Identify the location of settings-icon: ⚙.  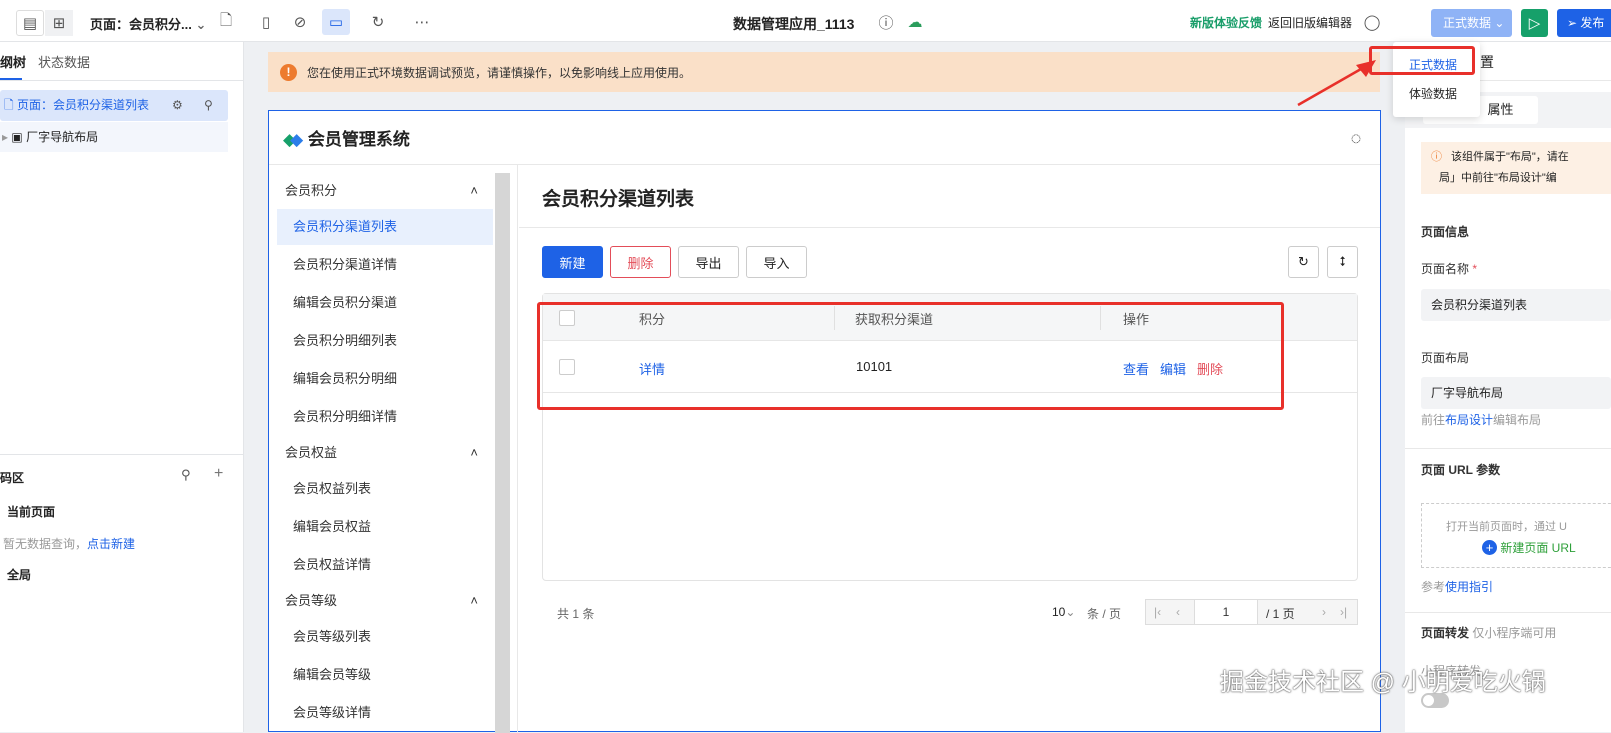
(177, 105).